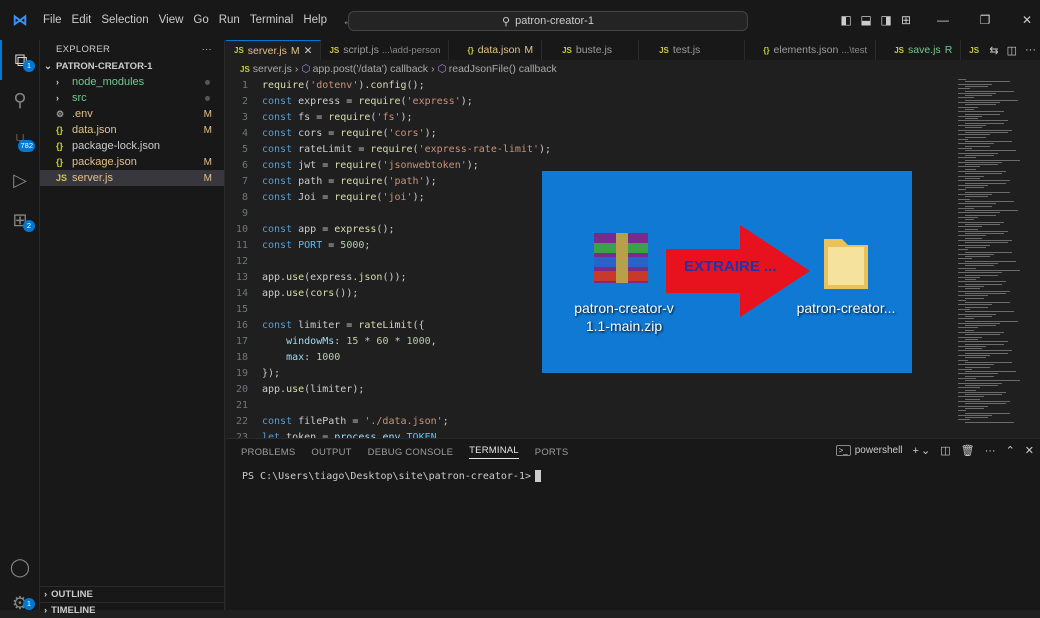 This screenshot has height=618, width=1040. What do you see at coordinates (985, 20) in the screenshot?
I see `restore-icon: ❐` at bounding box center [985, 20].